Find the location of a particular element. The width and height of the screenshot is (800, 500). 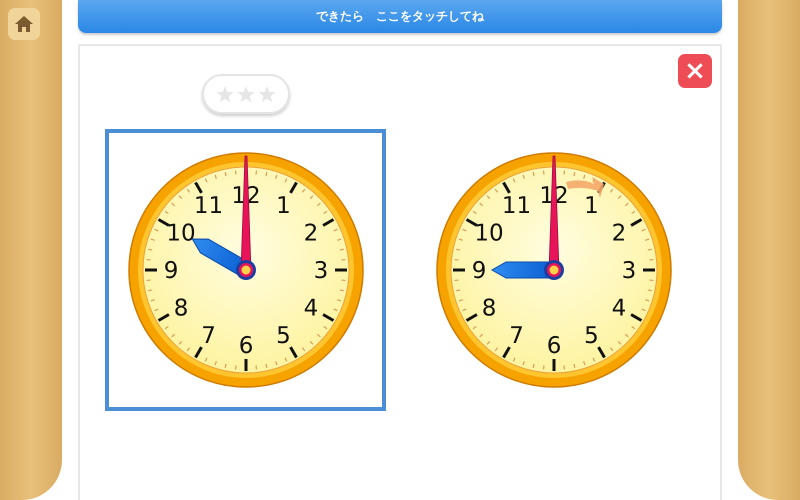

close-button: × is located at coordinates (695, 71).